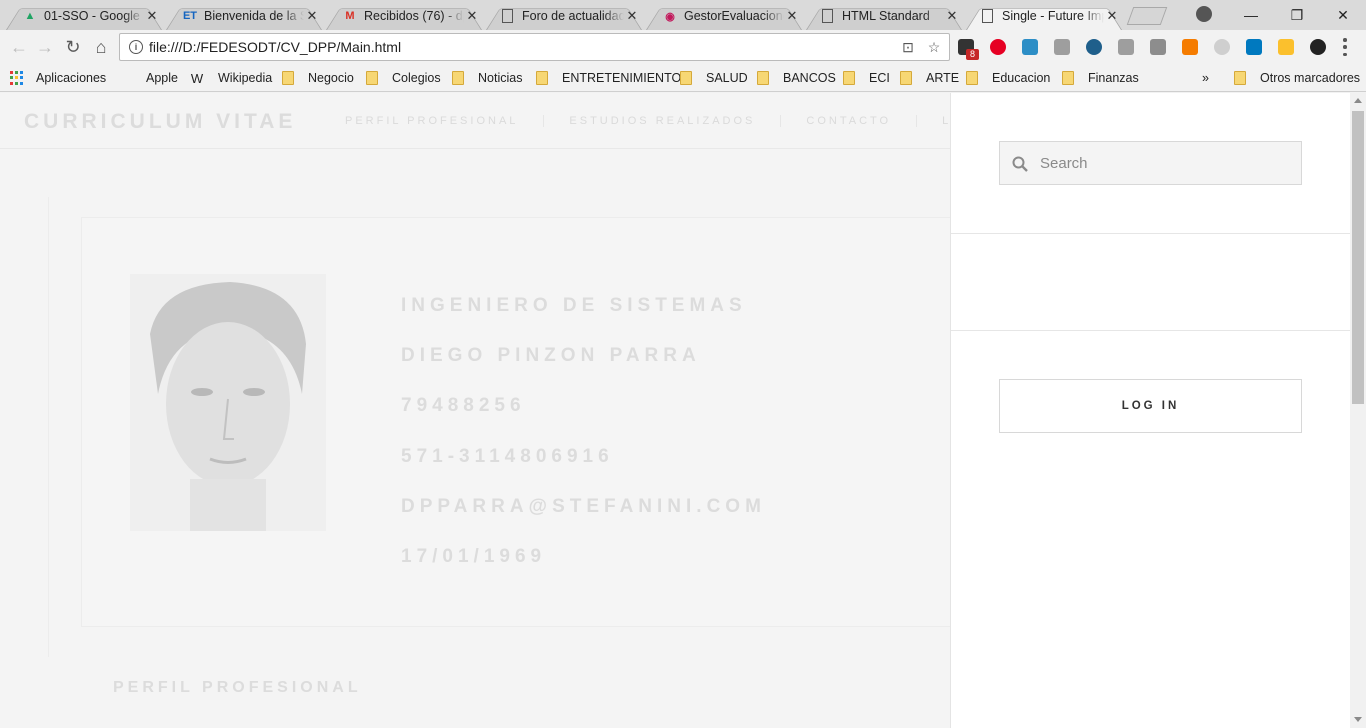 The image size is (1366, 728). I want to click on et-icon: ET, so click(190, 16).